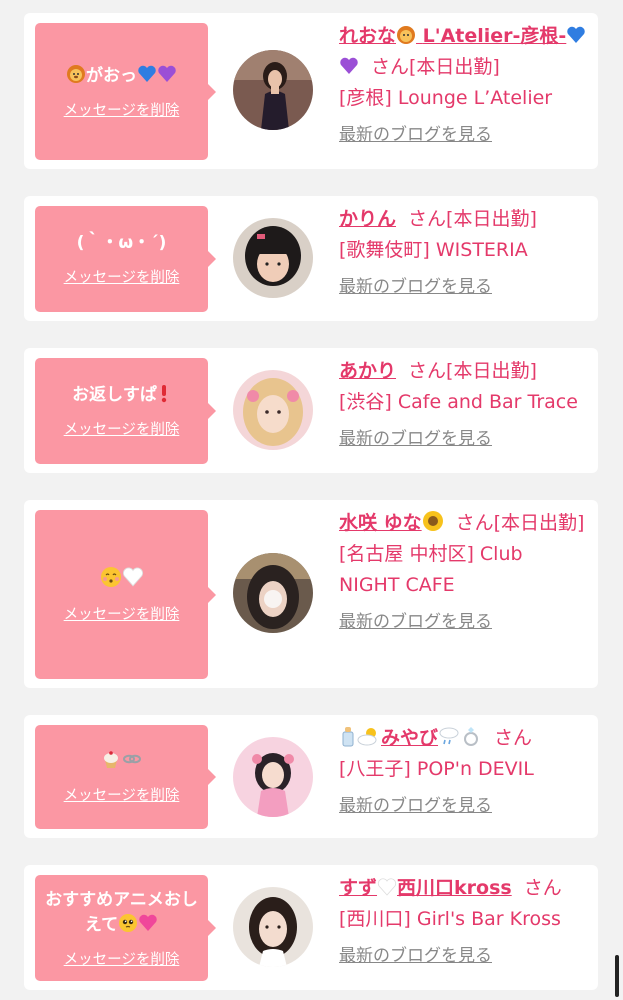 The image size is (623, 1000). Describe the element at coordinates (432, 521) in the screenshot. I see `sunflower-icon` at that location.